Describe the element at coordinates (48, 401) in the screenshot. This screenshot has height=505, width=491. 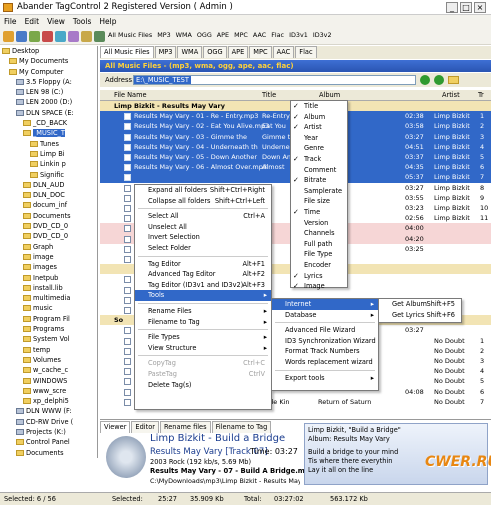
I see `tree-node: xp_delphi5` at that location.